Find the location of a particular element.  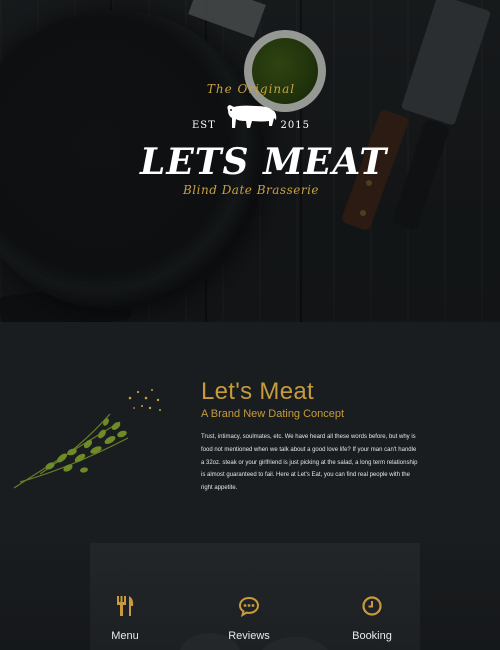

cow-icon is located at coordinates (252, 116).